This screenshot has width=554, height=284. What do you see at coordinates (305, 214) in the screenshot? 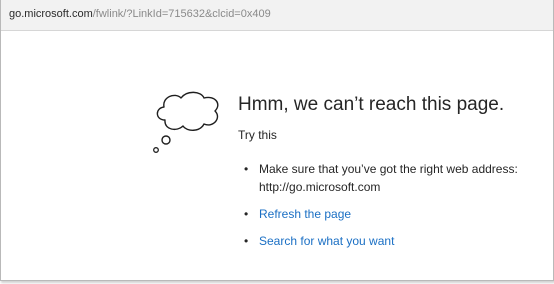
I see `refresh-page-link: Refresh the page` at bounding box center [305, 214].